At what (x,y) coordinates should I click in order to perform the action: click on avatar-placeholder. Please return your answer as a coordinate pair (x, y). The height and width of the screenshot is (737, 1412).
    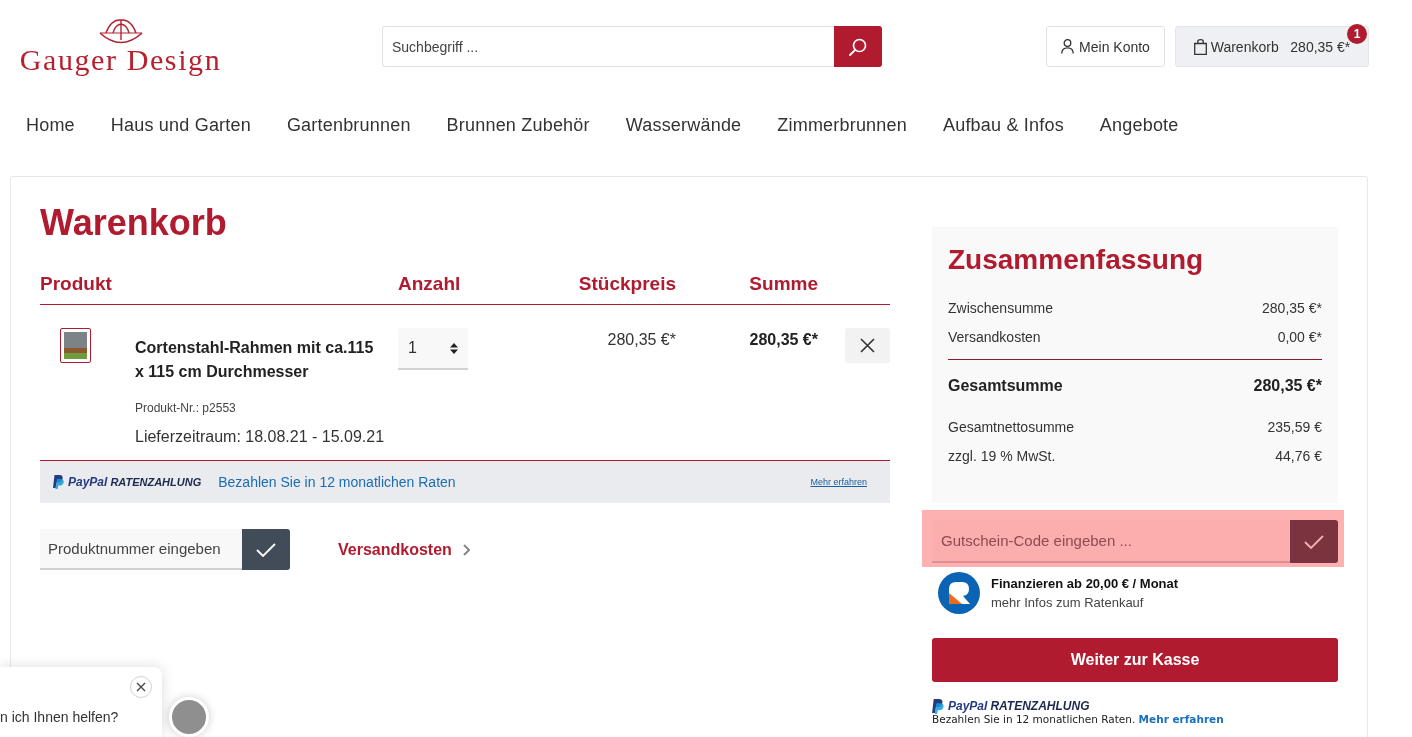
    Looking at the image, I should click on (189, 717).